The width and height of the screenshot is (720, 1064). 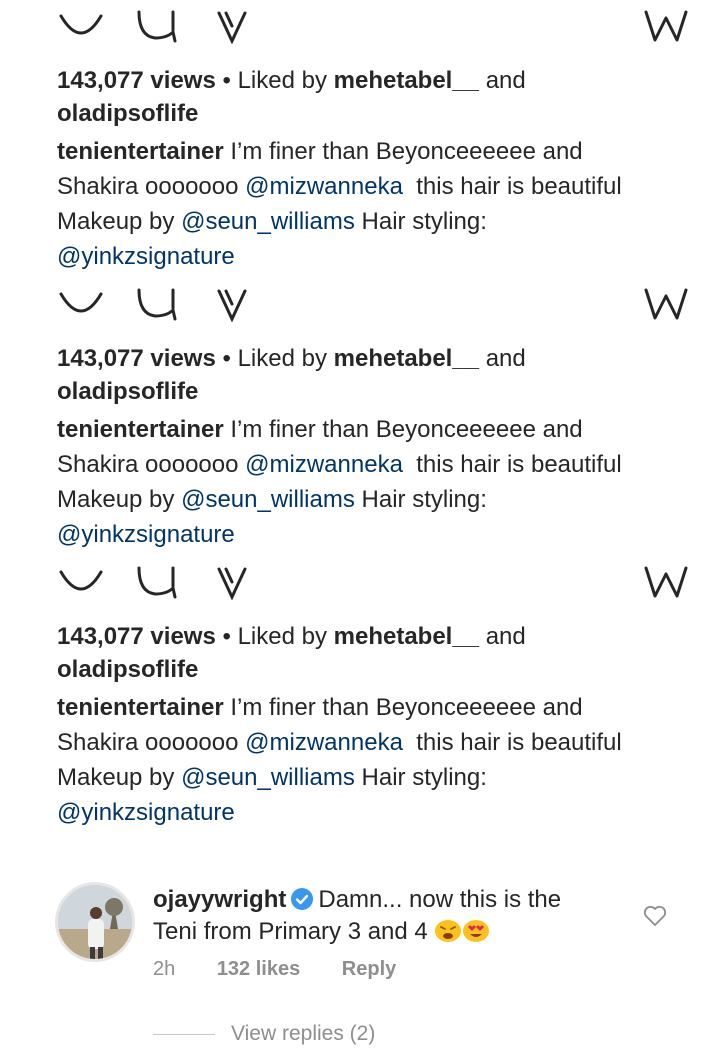 I want to click on comment-timestamp: 2h, so click(x=164, y=969).